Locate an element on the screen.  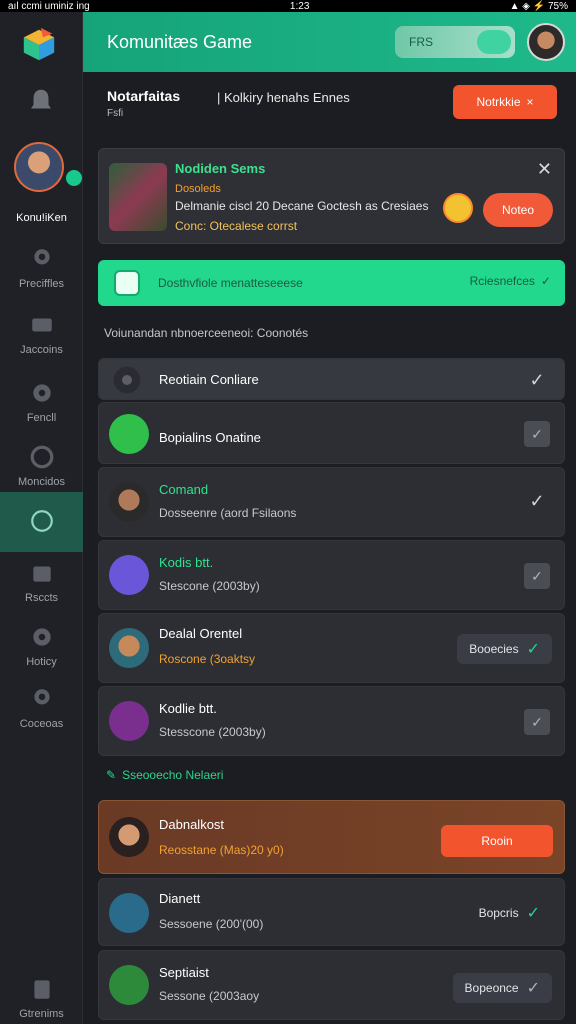
sidebar-item-hoticy: Hoticy is located at coordinates (41, 646).